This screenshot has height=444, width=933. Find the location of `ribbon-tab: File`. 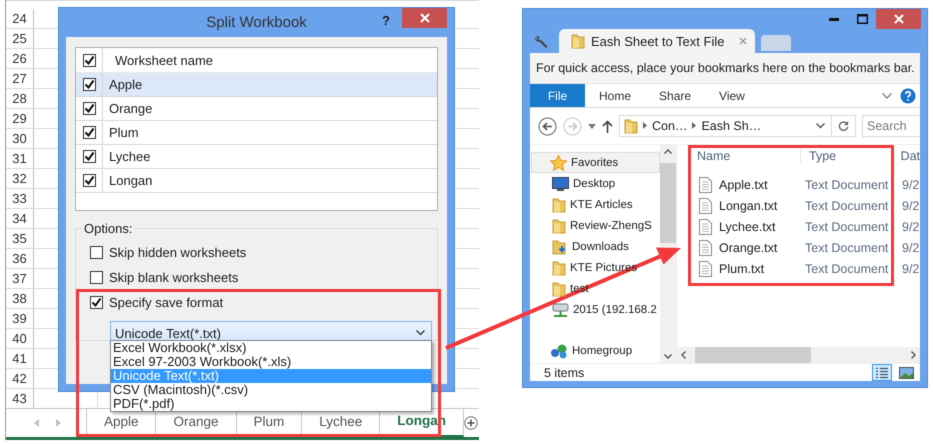

ribbon-tab: File is located at coordinates (557, 95).